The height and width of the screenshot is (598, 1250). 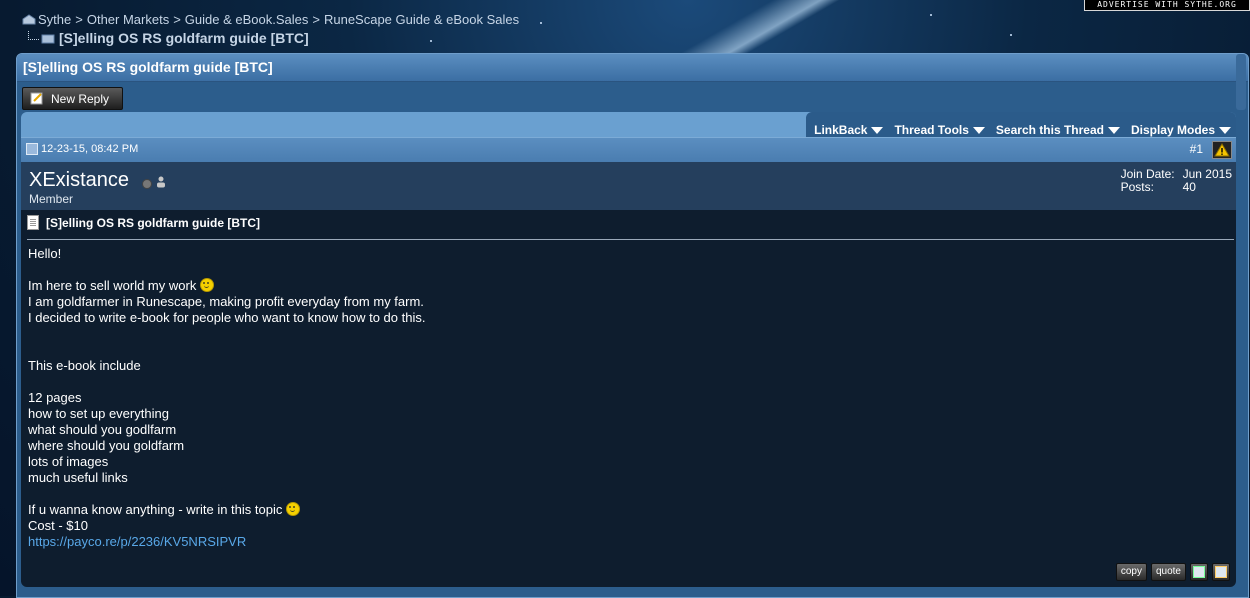 I want to click on post-line: 12 pages, so click(x=55, y=397).